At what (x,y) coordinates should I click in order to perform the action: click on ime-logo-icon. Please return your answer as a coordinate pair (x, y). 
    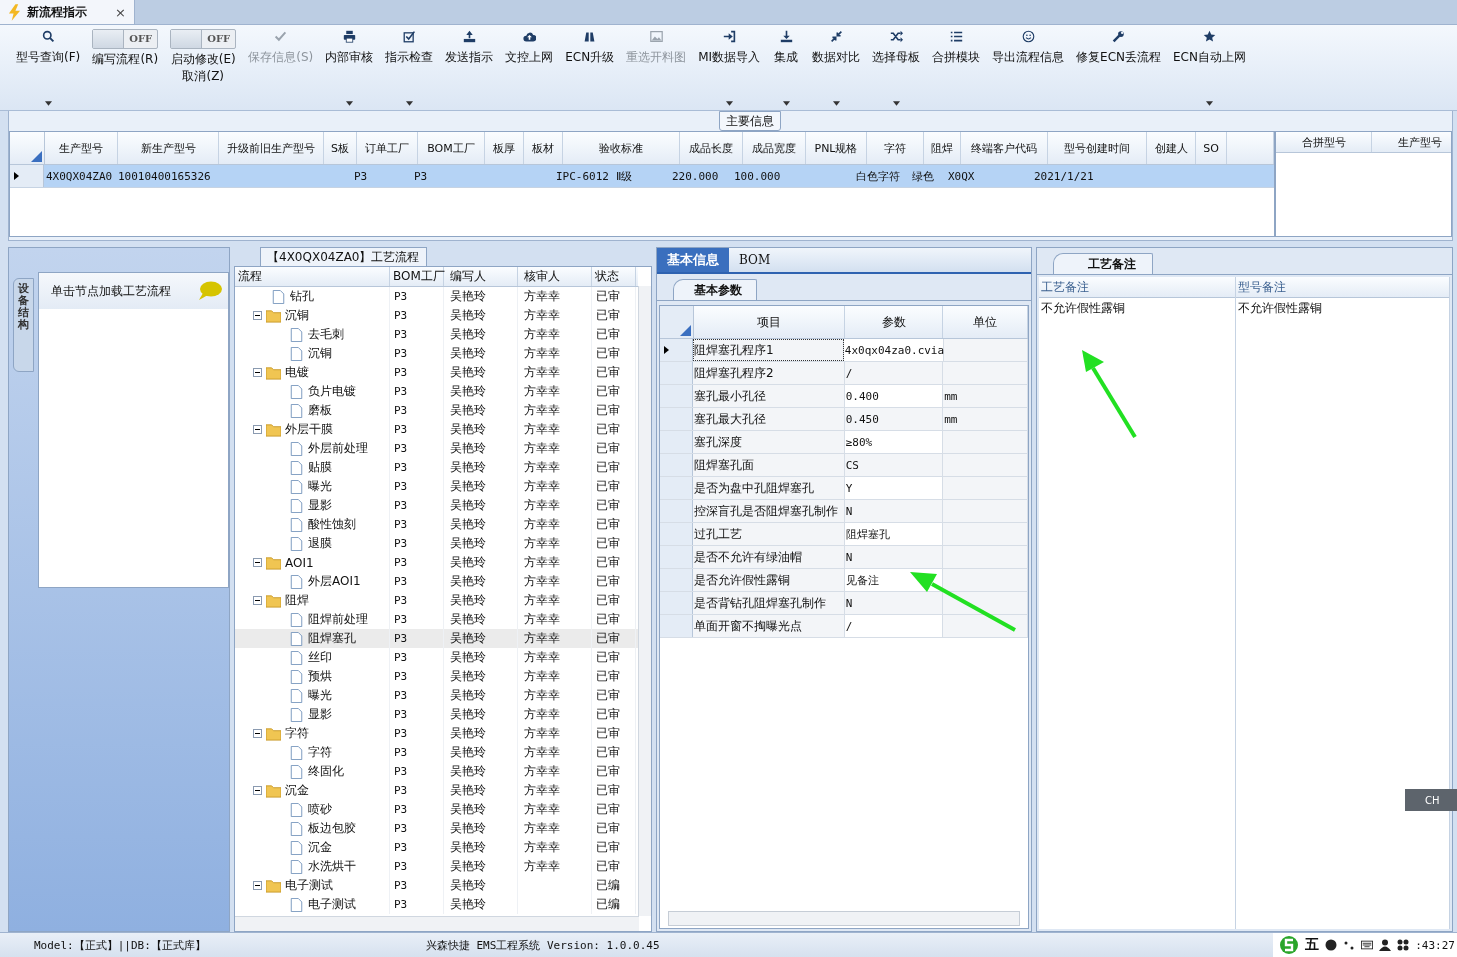
    Looking at the image, I should click on (1289, 945).